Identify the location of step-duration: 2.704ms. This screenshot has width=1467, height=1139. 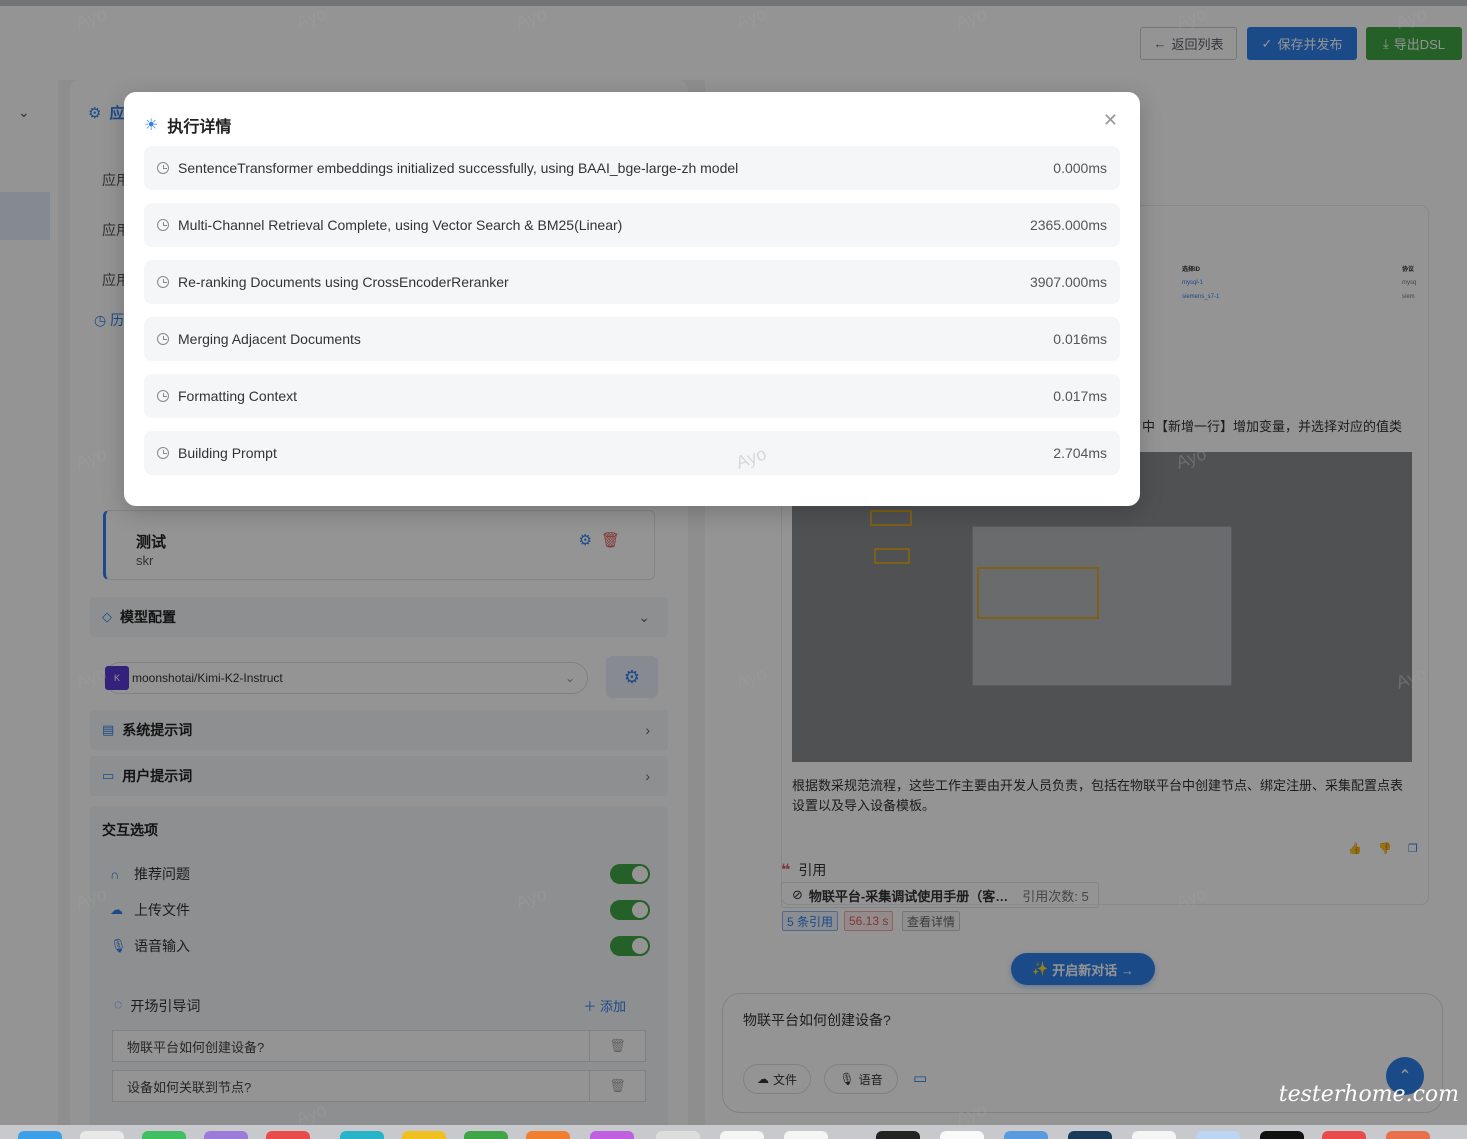
(1080, 453).